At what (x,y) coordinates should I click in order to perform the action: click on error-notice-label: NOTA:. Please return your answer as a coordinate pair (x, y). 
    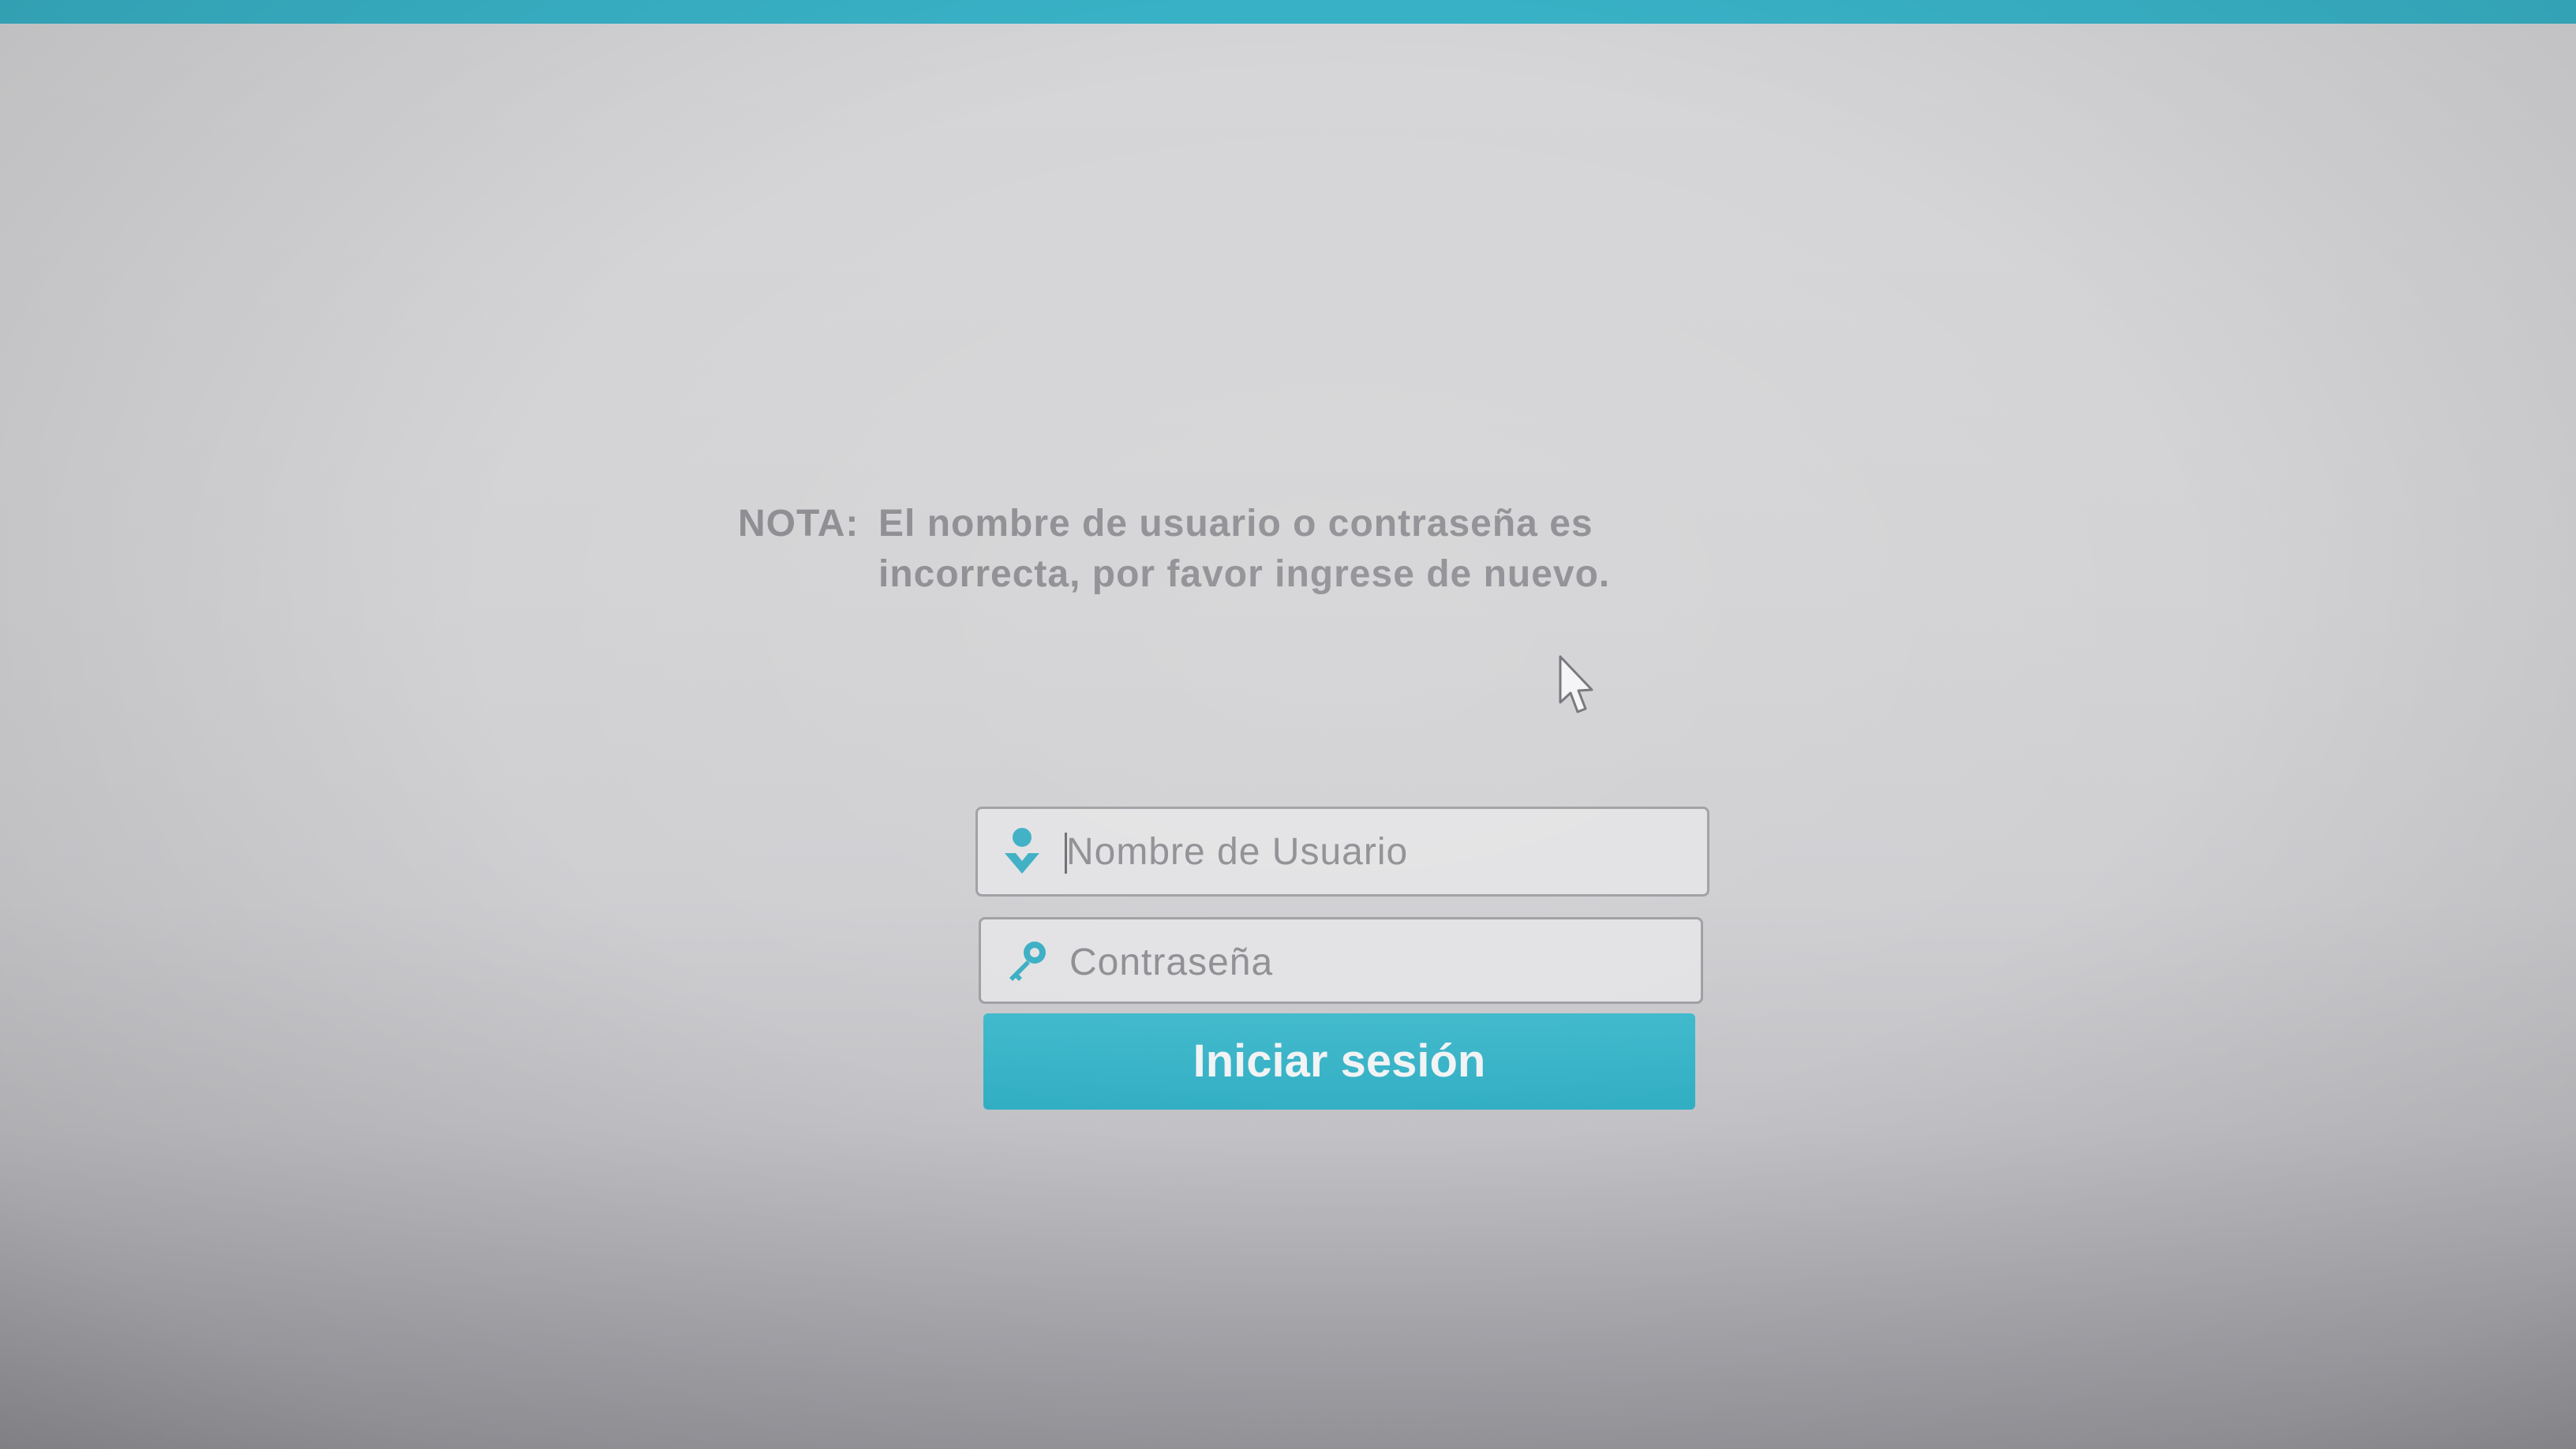
    Looking at the image, I should click on (798, 524).